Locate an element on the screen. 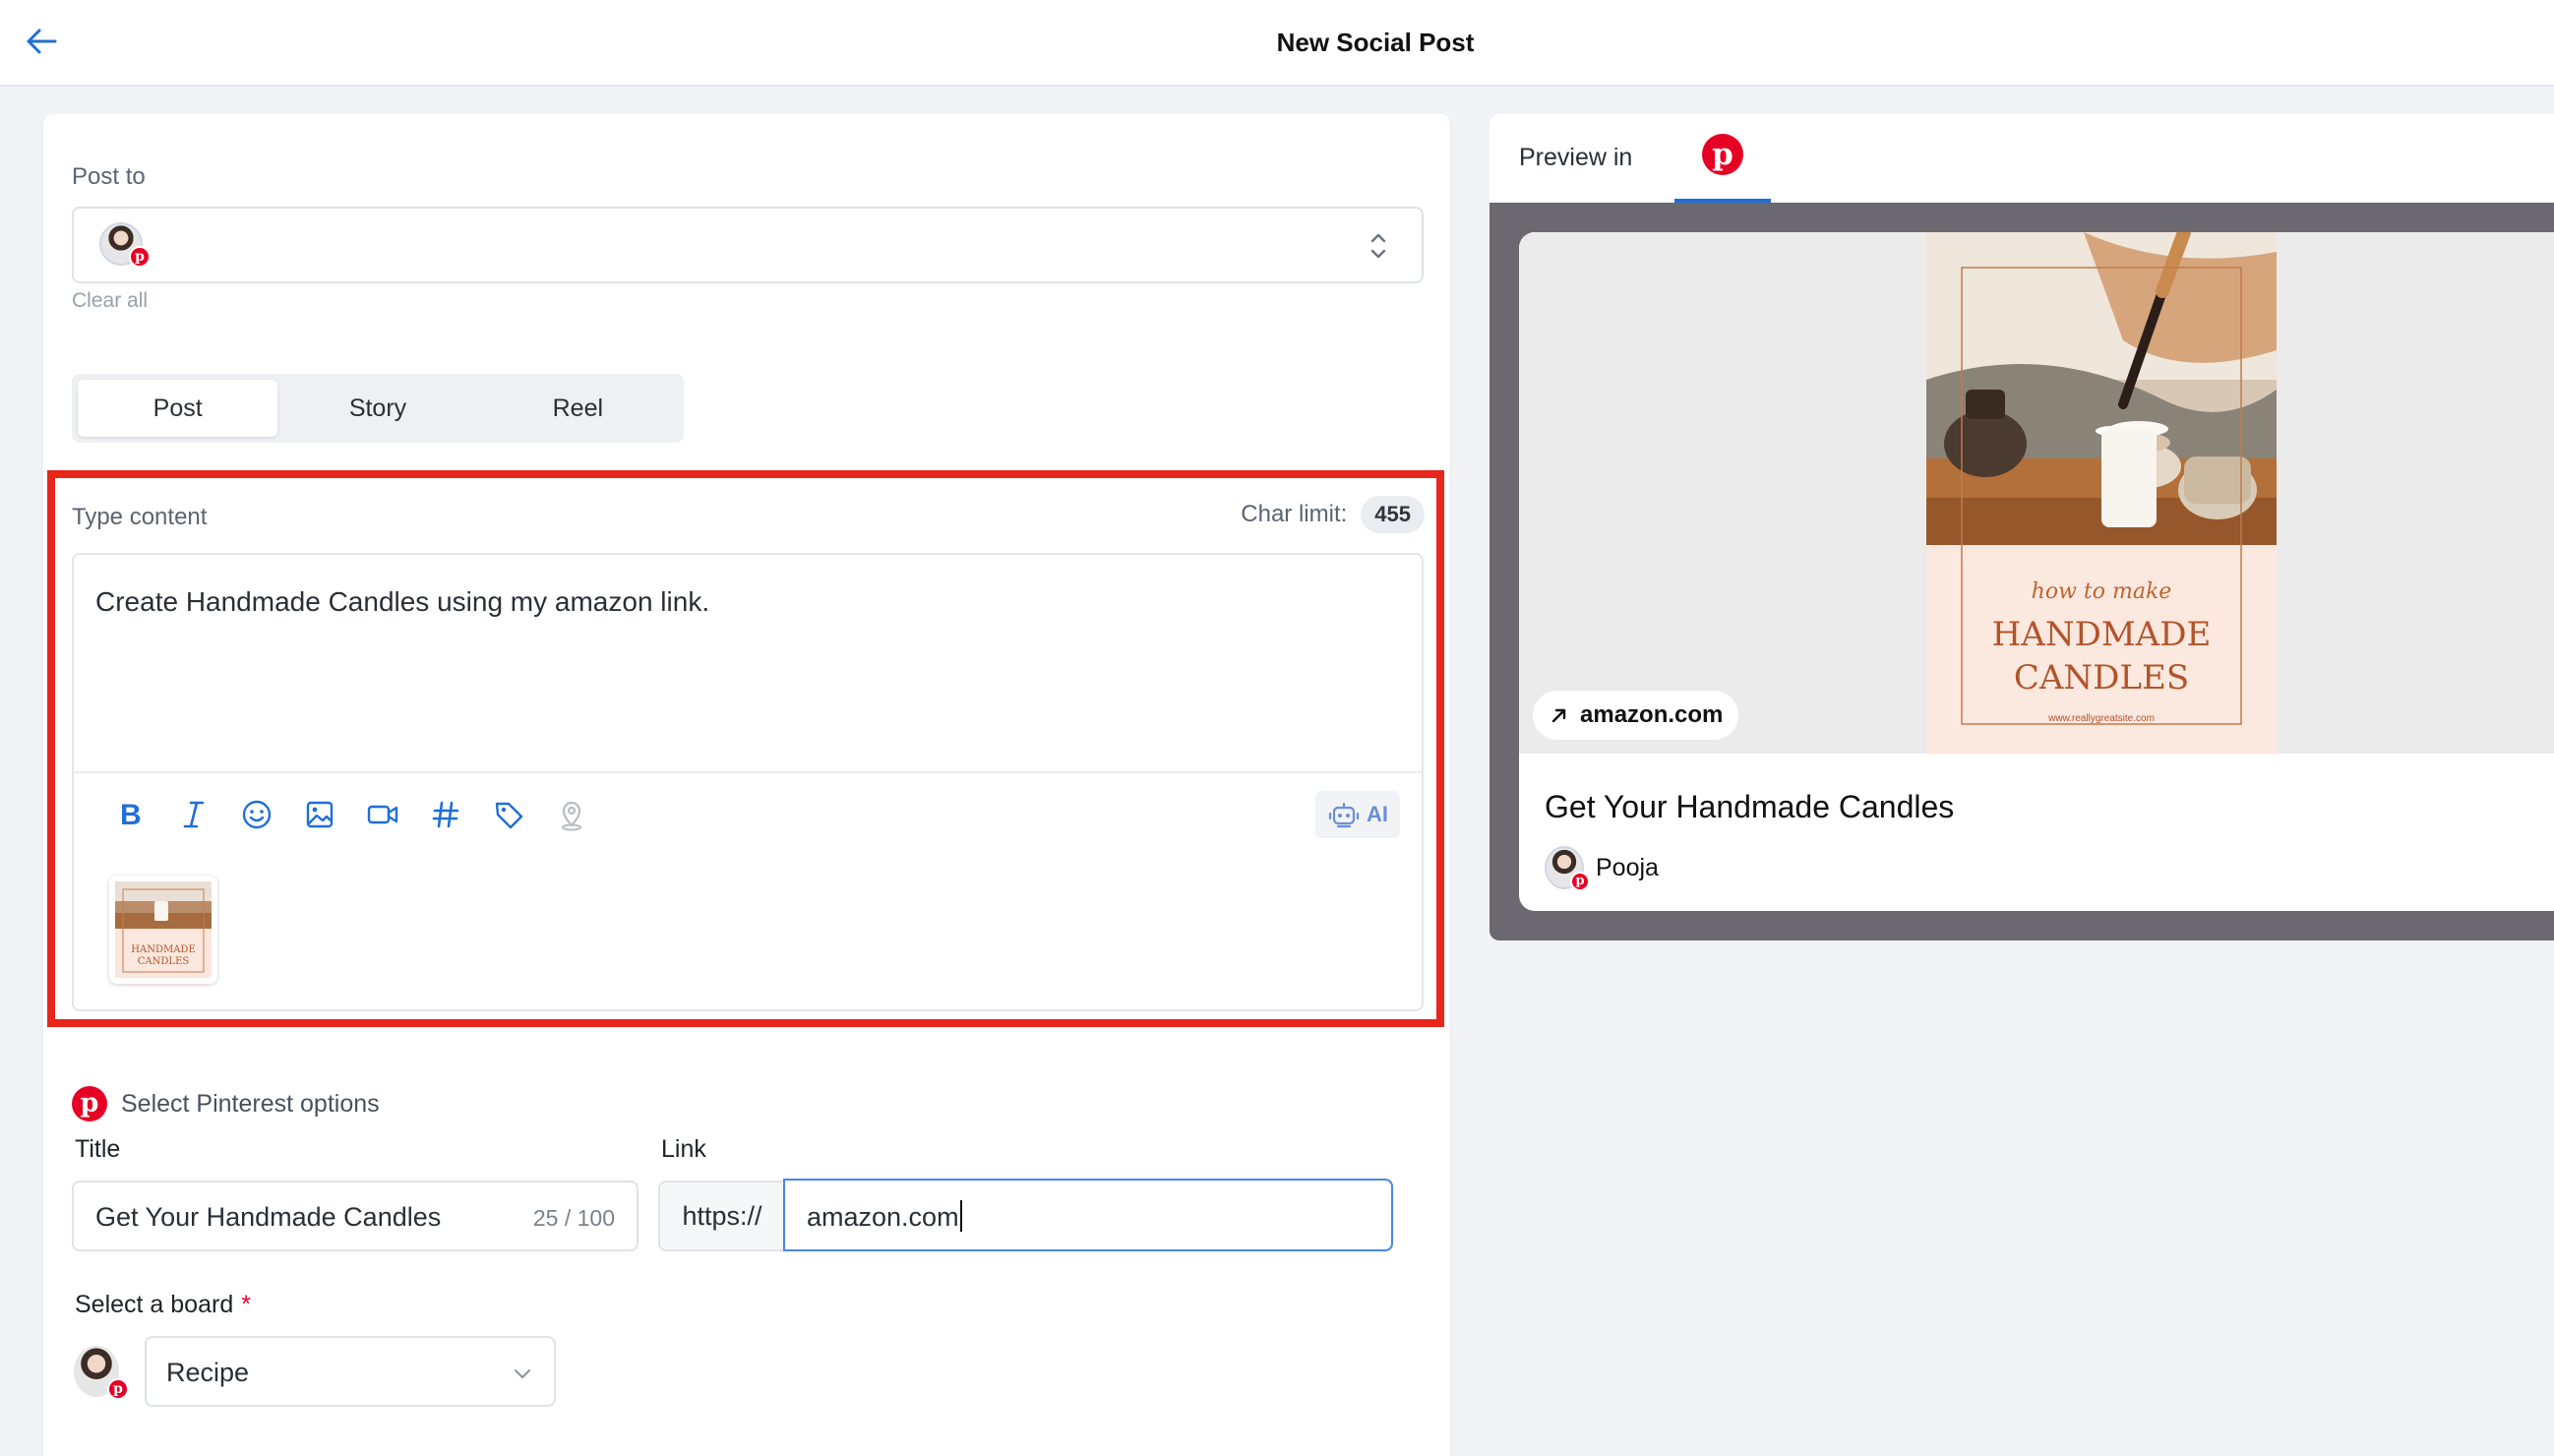 This screenshot has width=2554, height=1456. tab-reel: Reel is located at coordinates (578, 408).